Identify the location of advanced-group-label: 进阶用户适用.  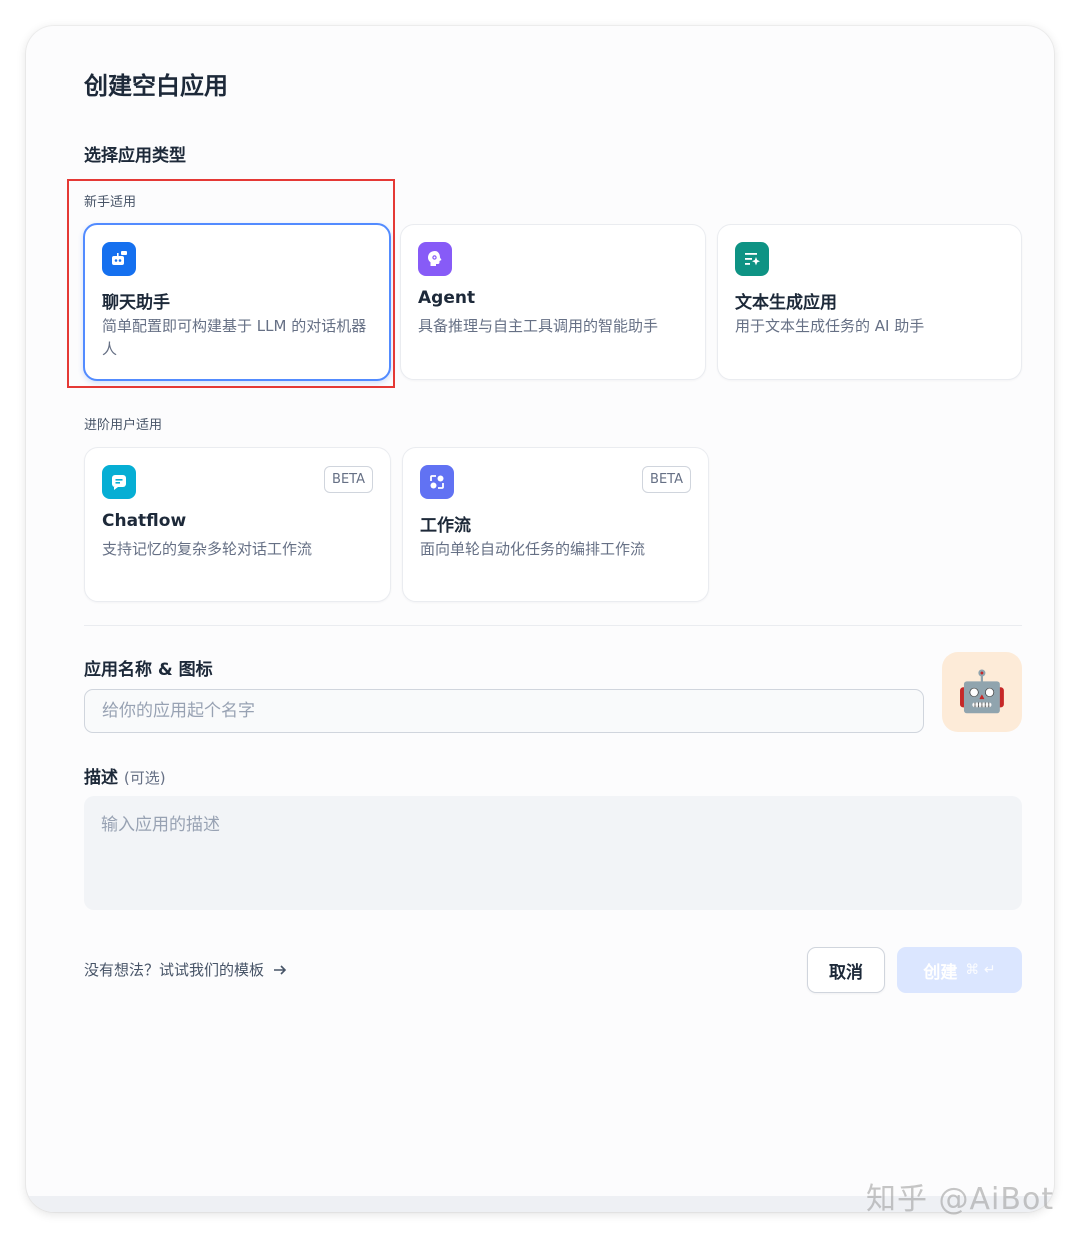
(123, 425).